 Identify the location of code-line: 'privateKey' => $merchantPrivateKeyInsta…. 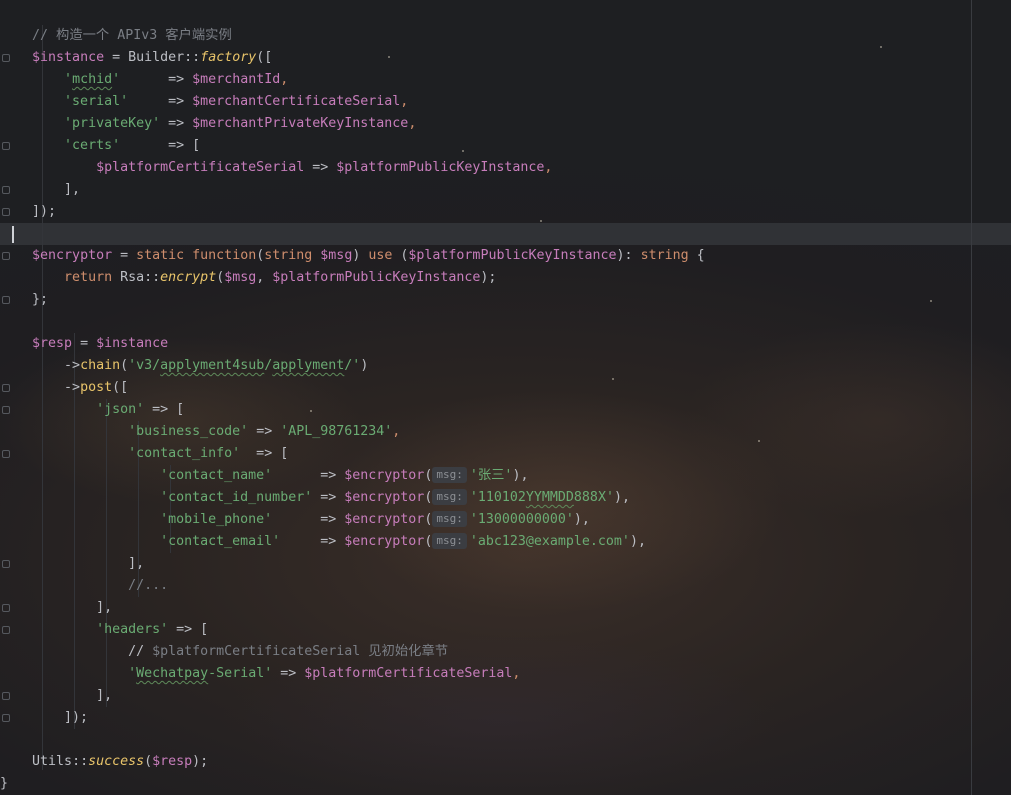
(352, 124).